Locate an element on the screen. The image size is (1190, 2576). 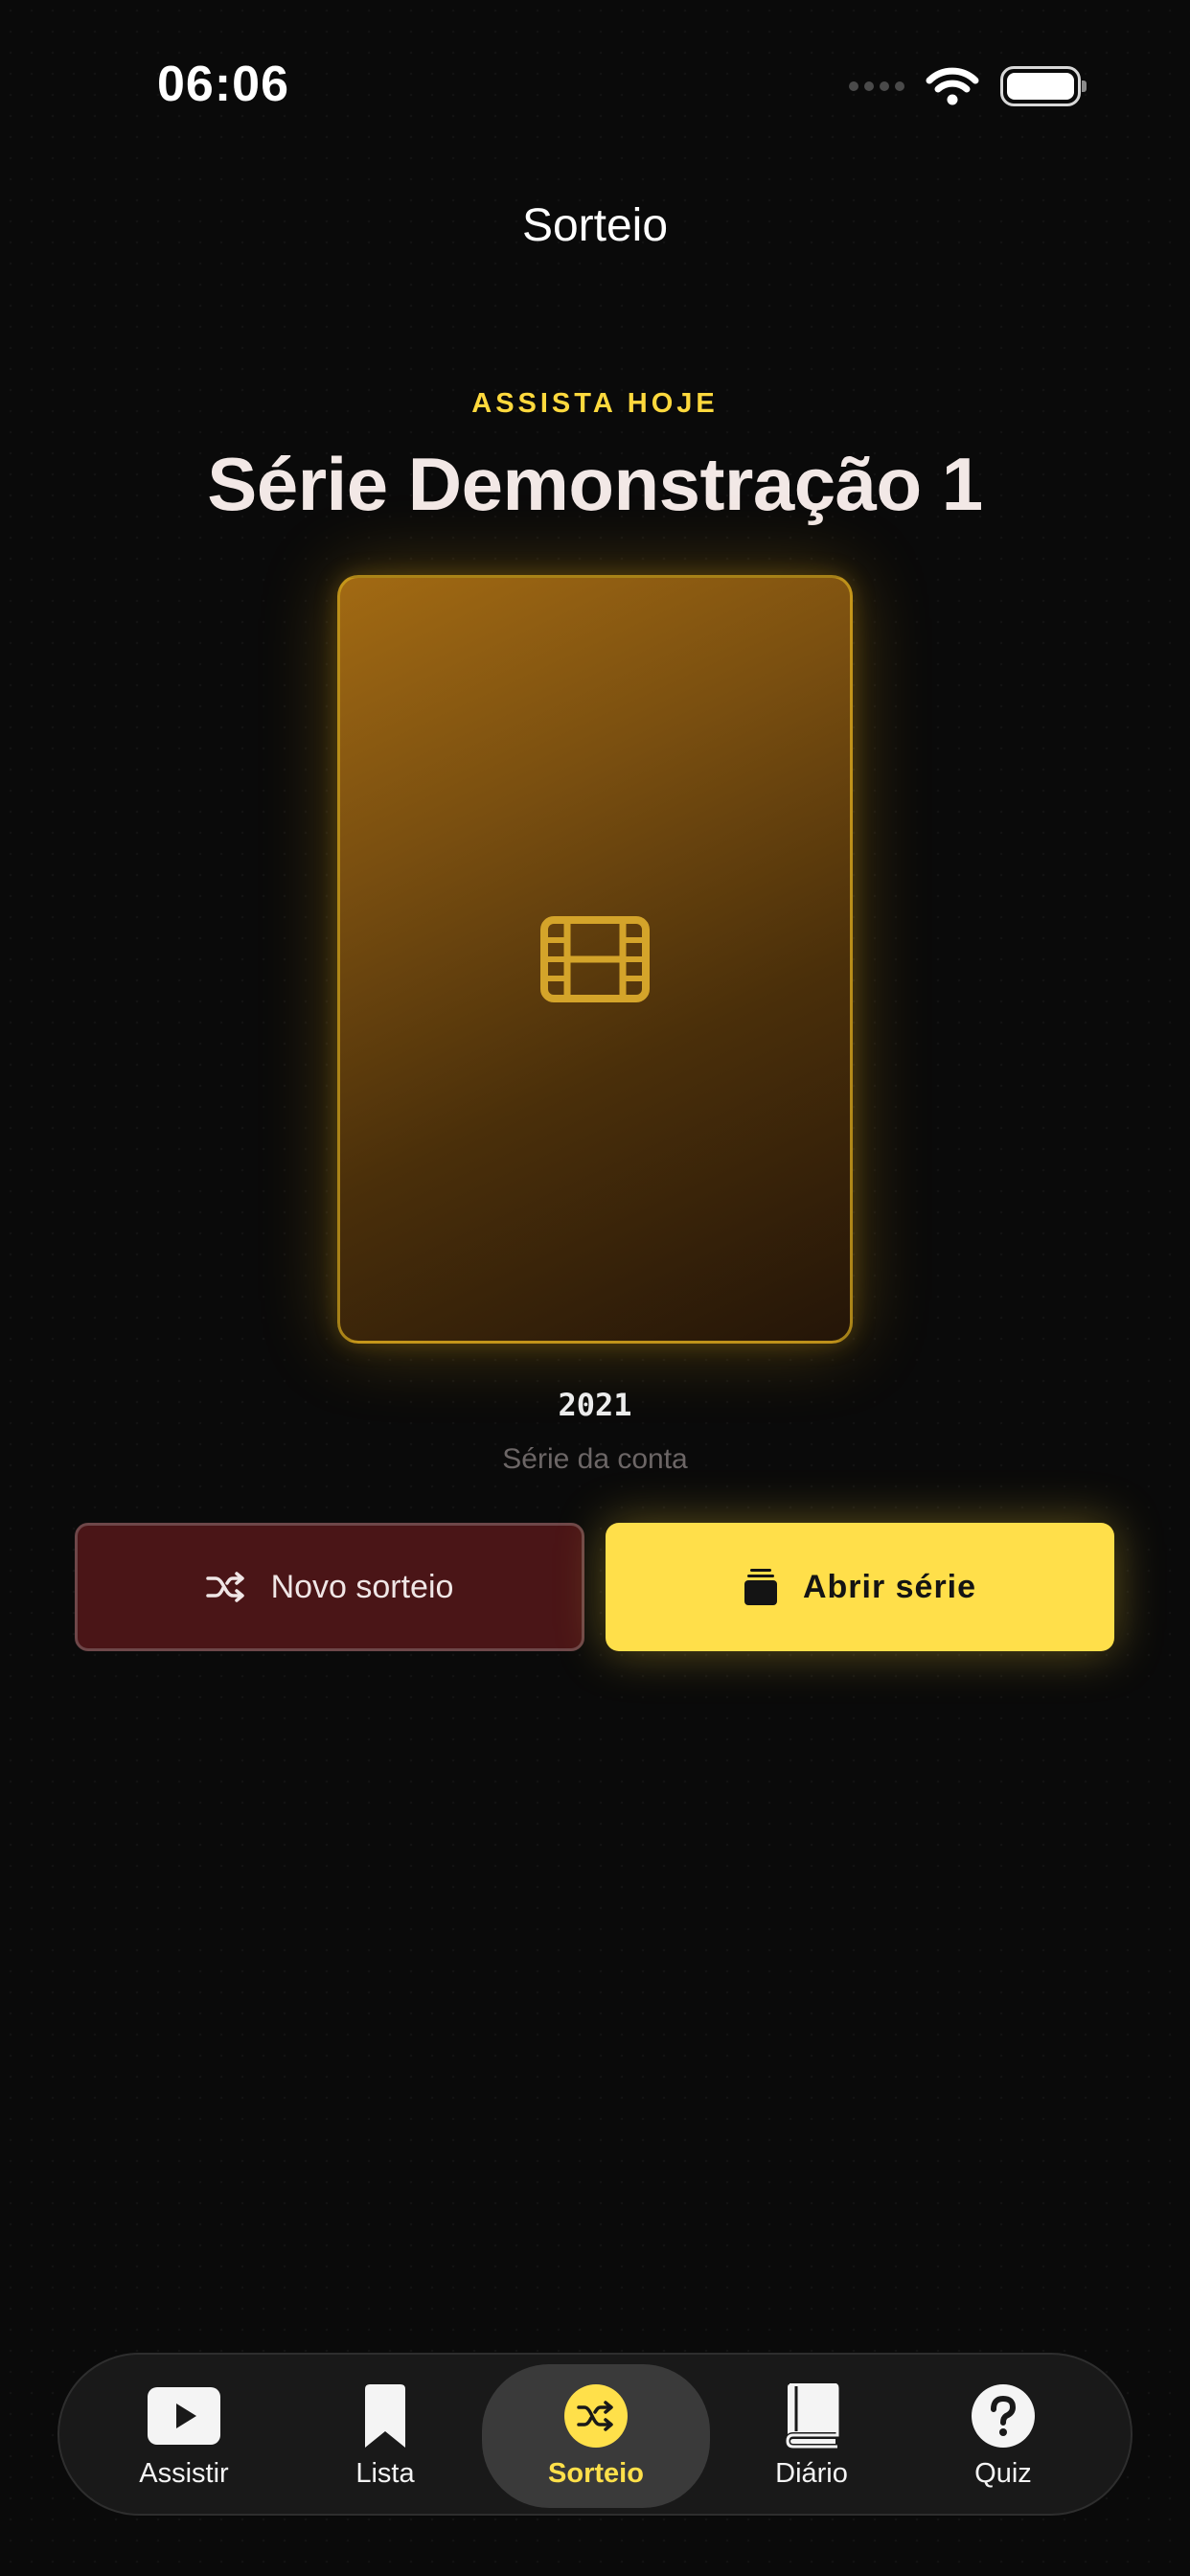
book-icon is located at coordinates (811, 2415).